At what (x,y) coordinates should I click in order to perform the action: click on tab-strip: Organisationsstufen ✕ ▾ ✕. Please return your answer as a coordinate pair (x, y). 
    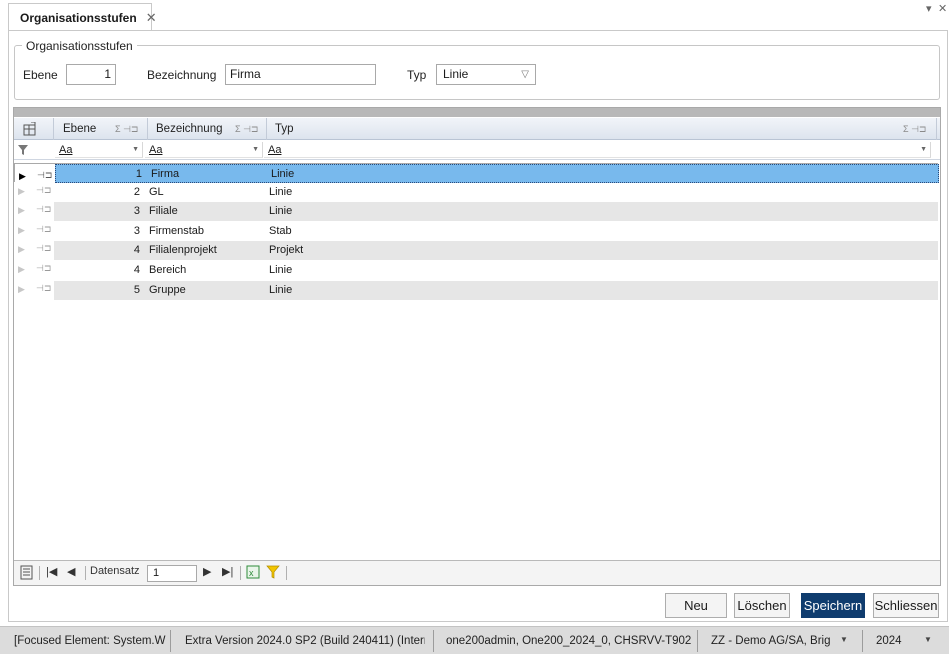
    Looking at the image, I should click on (474, 15).